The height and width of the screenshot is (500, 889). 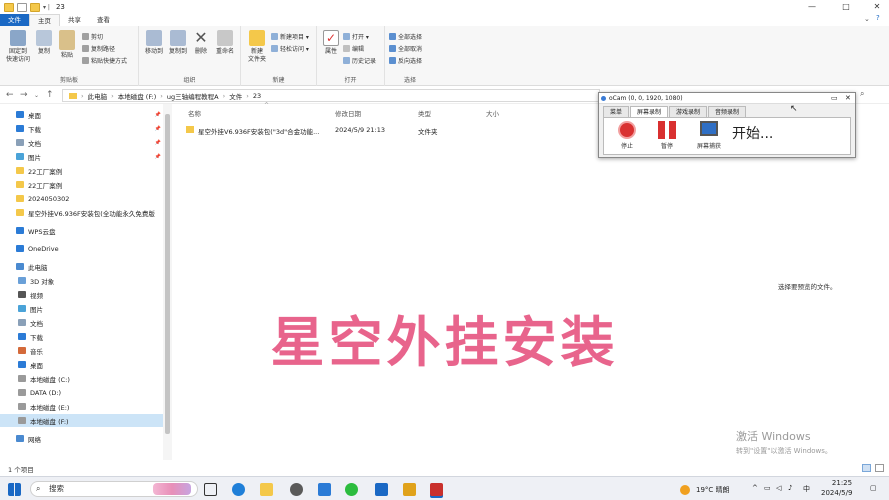 I want to click on clock-date: 2024/5/9, so click(x=836, y=493).